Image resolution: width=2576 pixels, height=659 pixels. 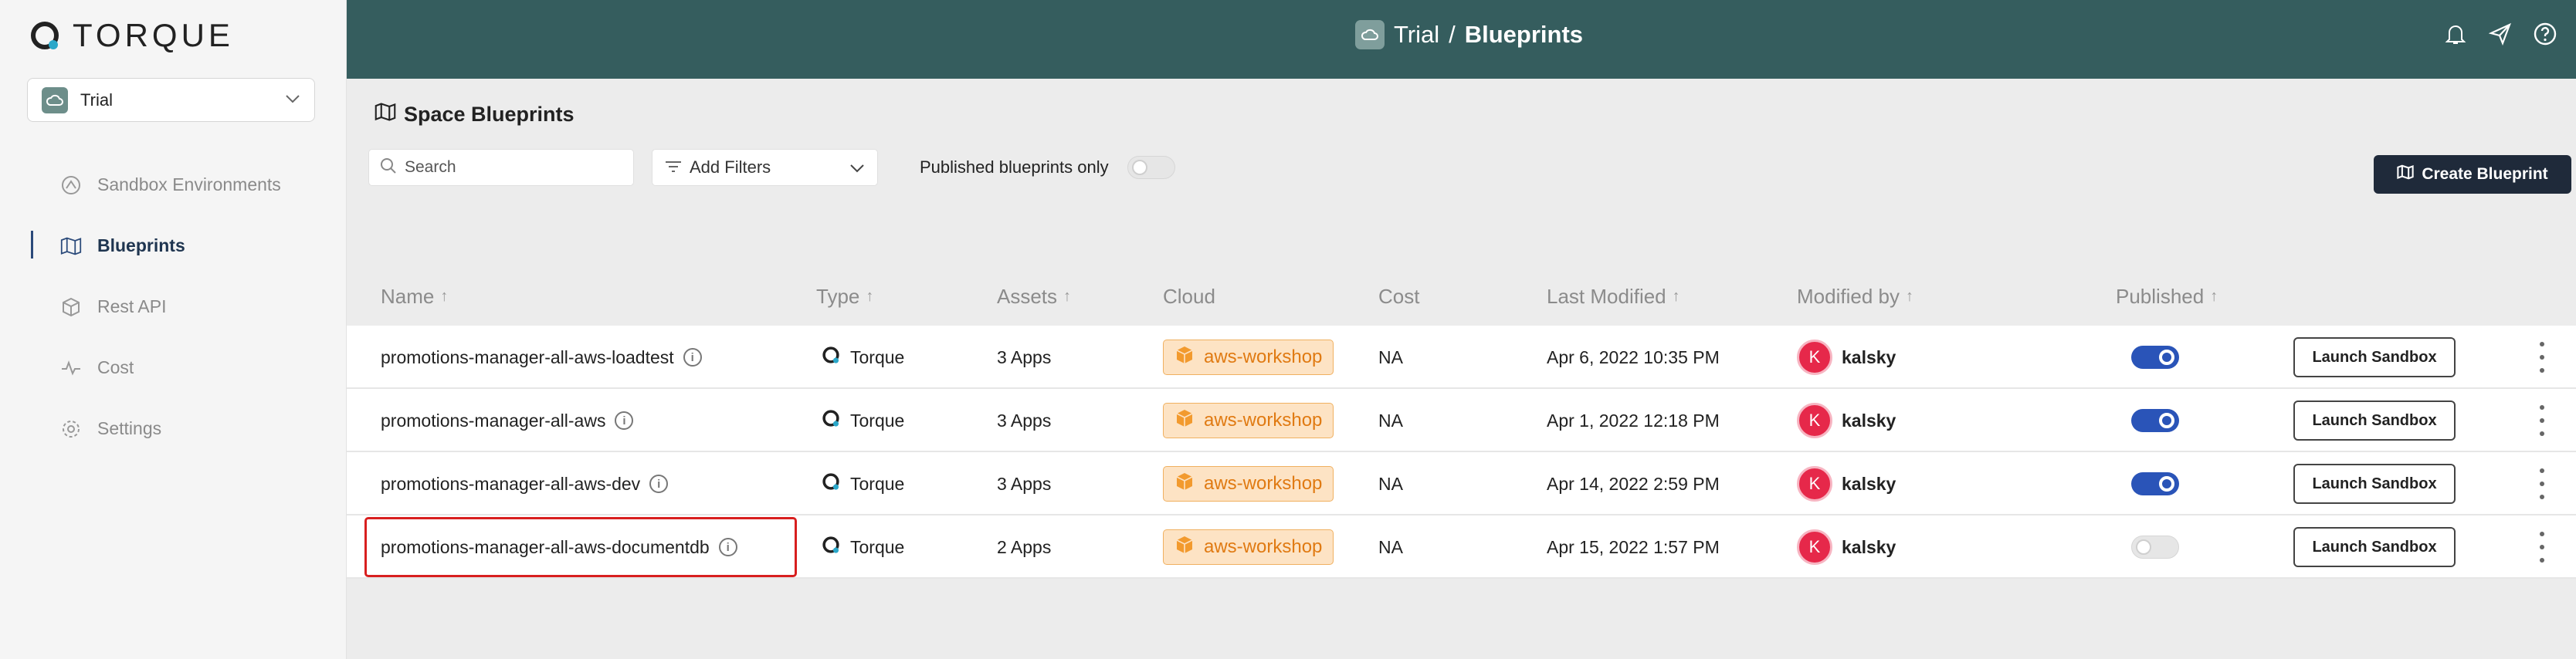 What do you see at coordinates (1855, 297) in the screenshot?
I see `column-header-modified-by: Modified by ↑` at bounding box center [1855, 297].